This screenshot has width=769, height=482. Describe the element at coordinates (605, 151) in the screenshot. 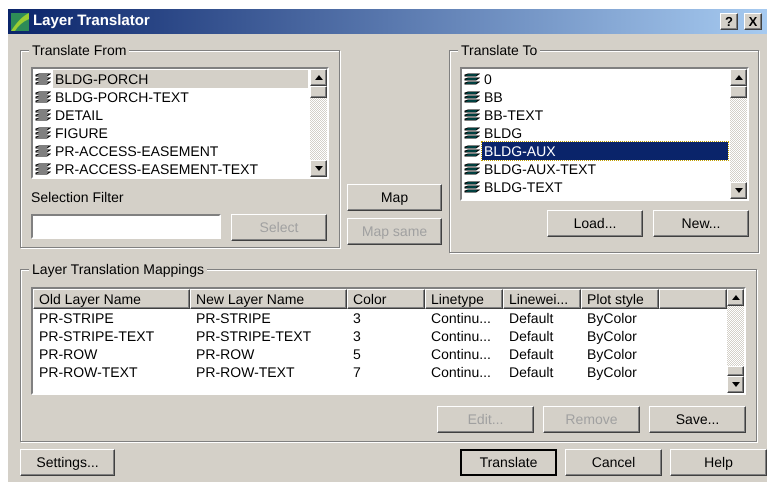

I see `list-item: BLDG-AUX` at that location.